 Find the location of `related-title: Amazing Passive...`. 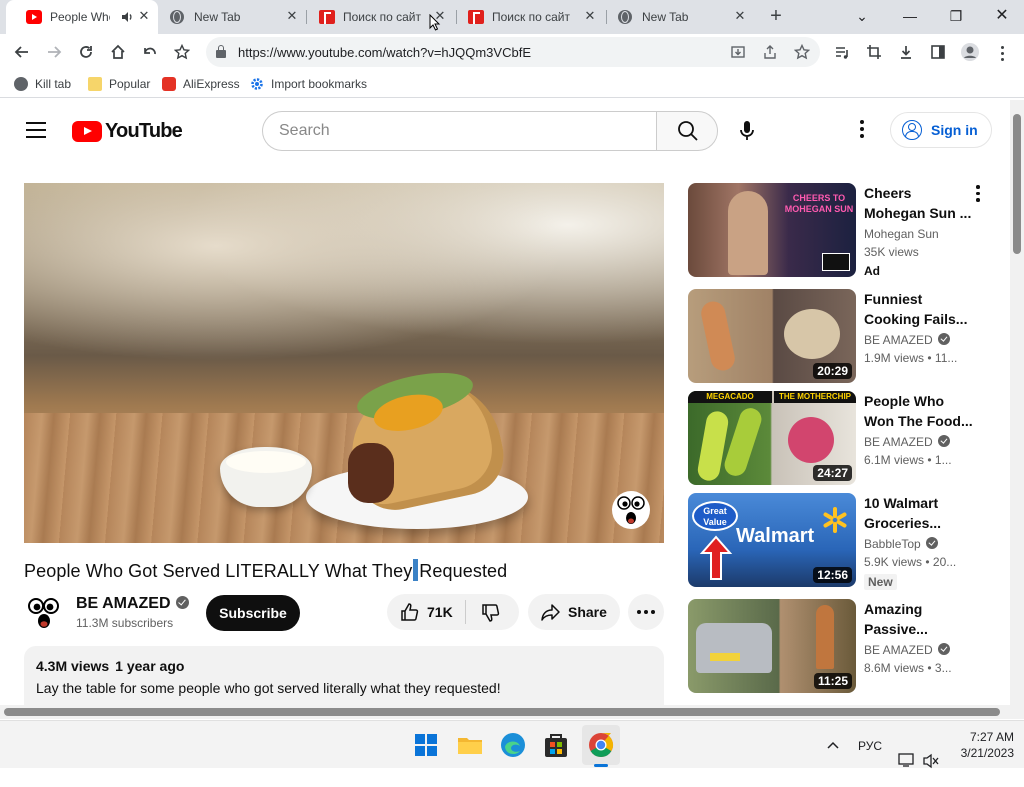

related-title: Amazing Passive... is located at coordinates (919, 619).